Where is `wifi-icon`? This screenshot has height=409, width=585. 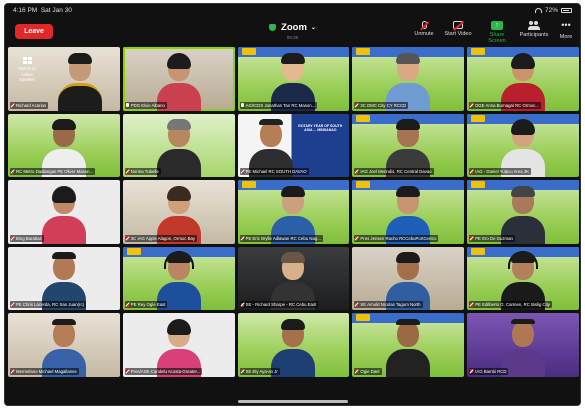 wifi-icon is located at coordinates (538, 10).